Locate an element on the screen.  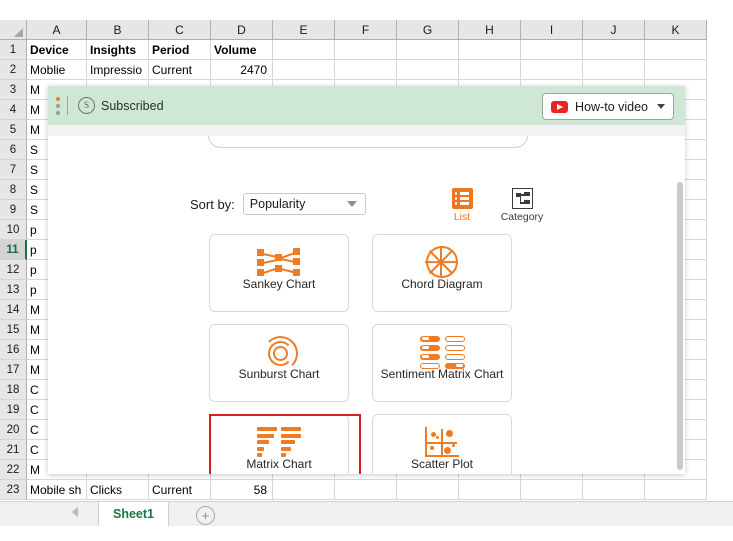
grid-cell: Insights is located at coordinates (118, 50).